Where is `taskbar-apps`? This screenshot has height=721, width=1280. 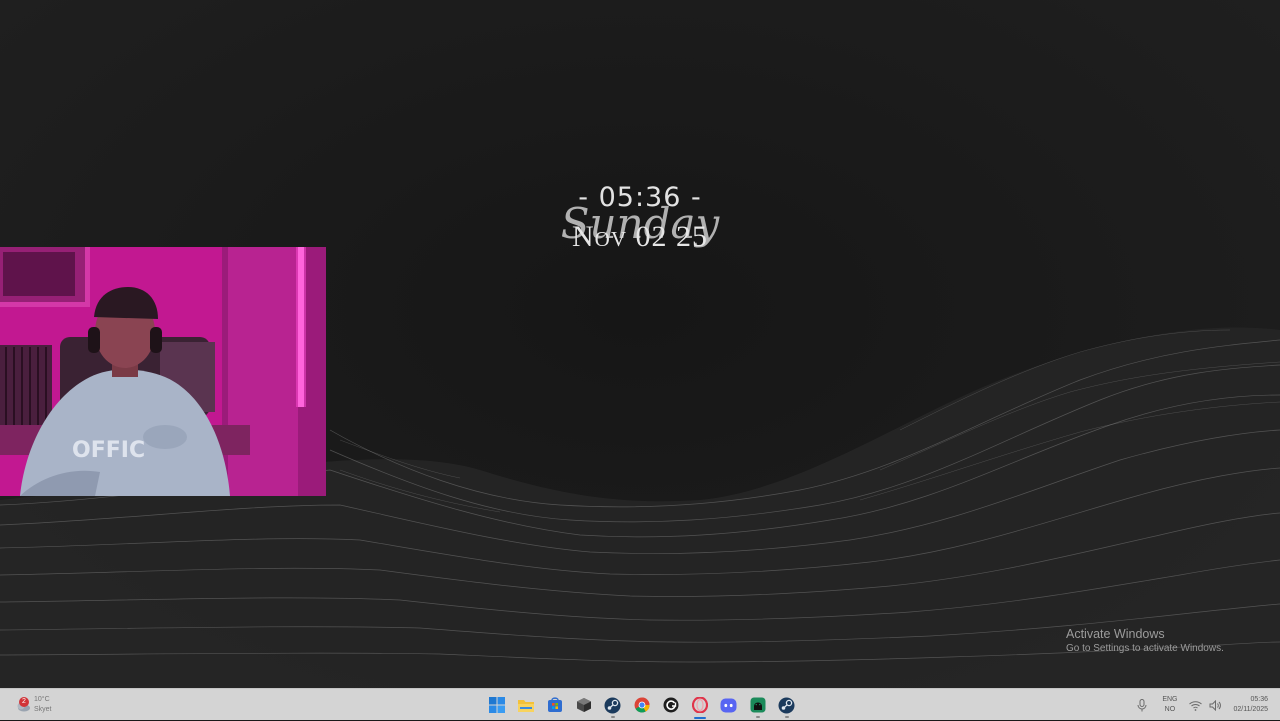
taskbar-apps is located at coordinates (641, 705).